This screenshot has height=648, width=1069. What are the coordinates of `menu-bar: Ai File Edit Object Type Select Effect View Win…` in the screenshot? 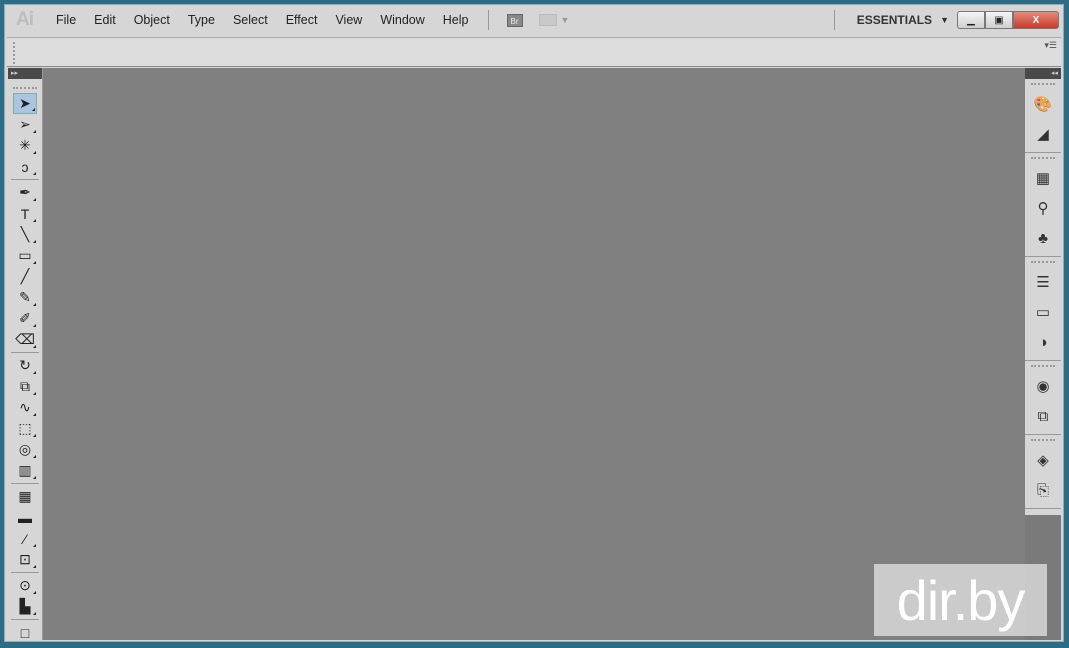 It's located at (534, 20).